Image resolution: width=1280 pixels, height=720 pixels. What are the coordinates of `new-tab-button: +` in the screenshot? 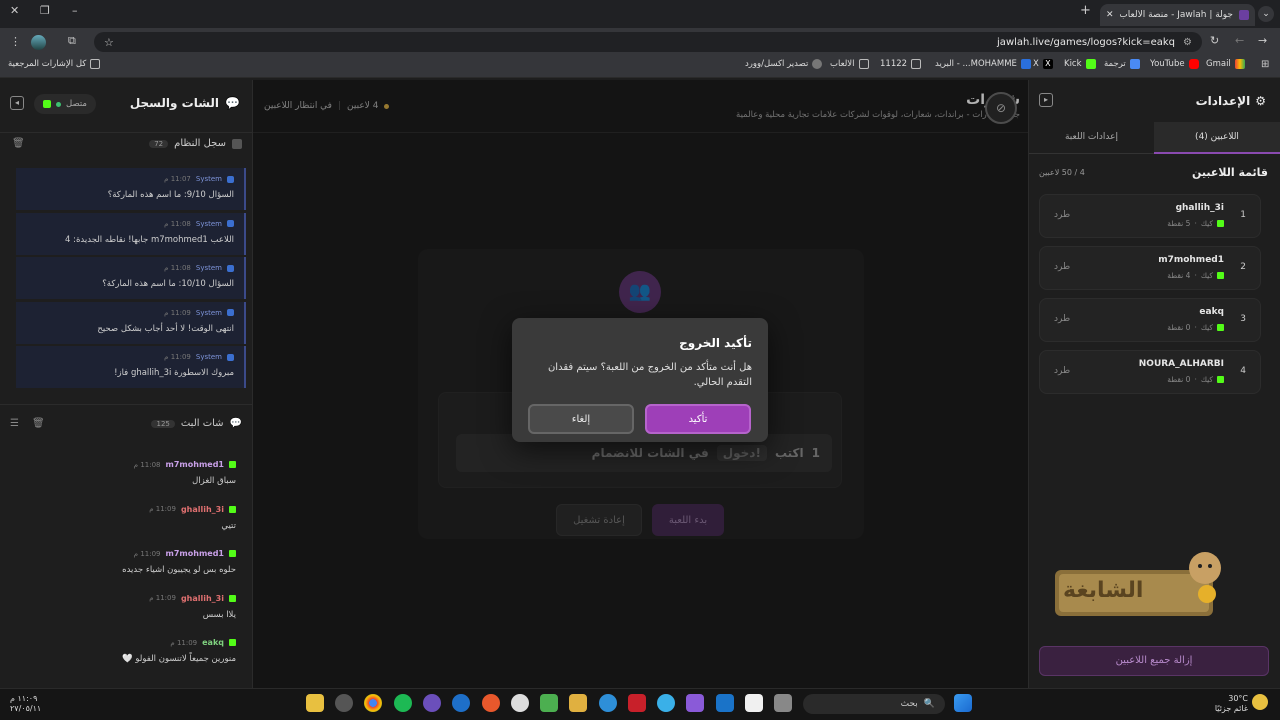 It's located at (1085, 10).